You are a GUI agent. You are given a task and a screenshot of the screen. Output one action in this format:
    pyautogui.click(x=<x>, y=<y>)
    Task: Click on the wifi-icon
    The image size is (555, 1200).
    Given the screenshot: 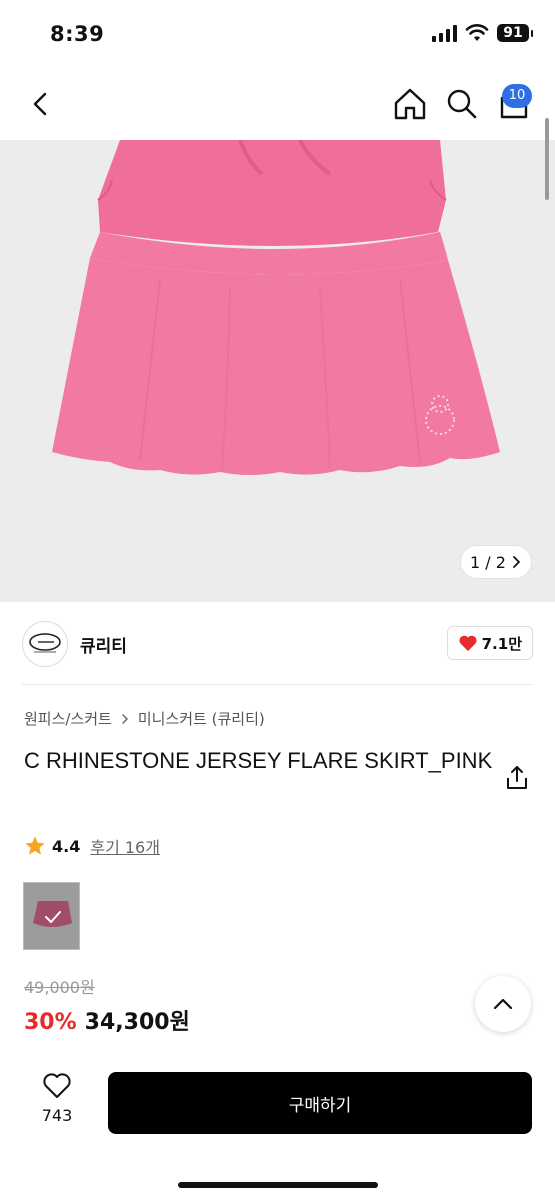 What is the action you would take?
    pyautogui.click(x=477, y=32)
    